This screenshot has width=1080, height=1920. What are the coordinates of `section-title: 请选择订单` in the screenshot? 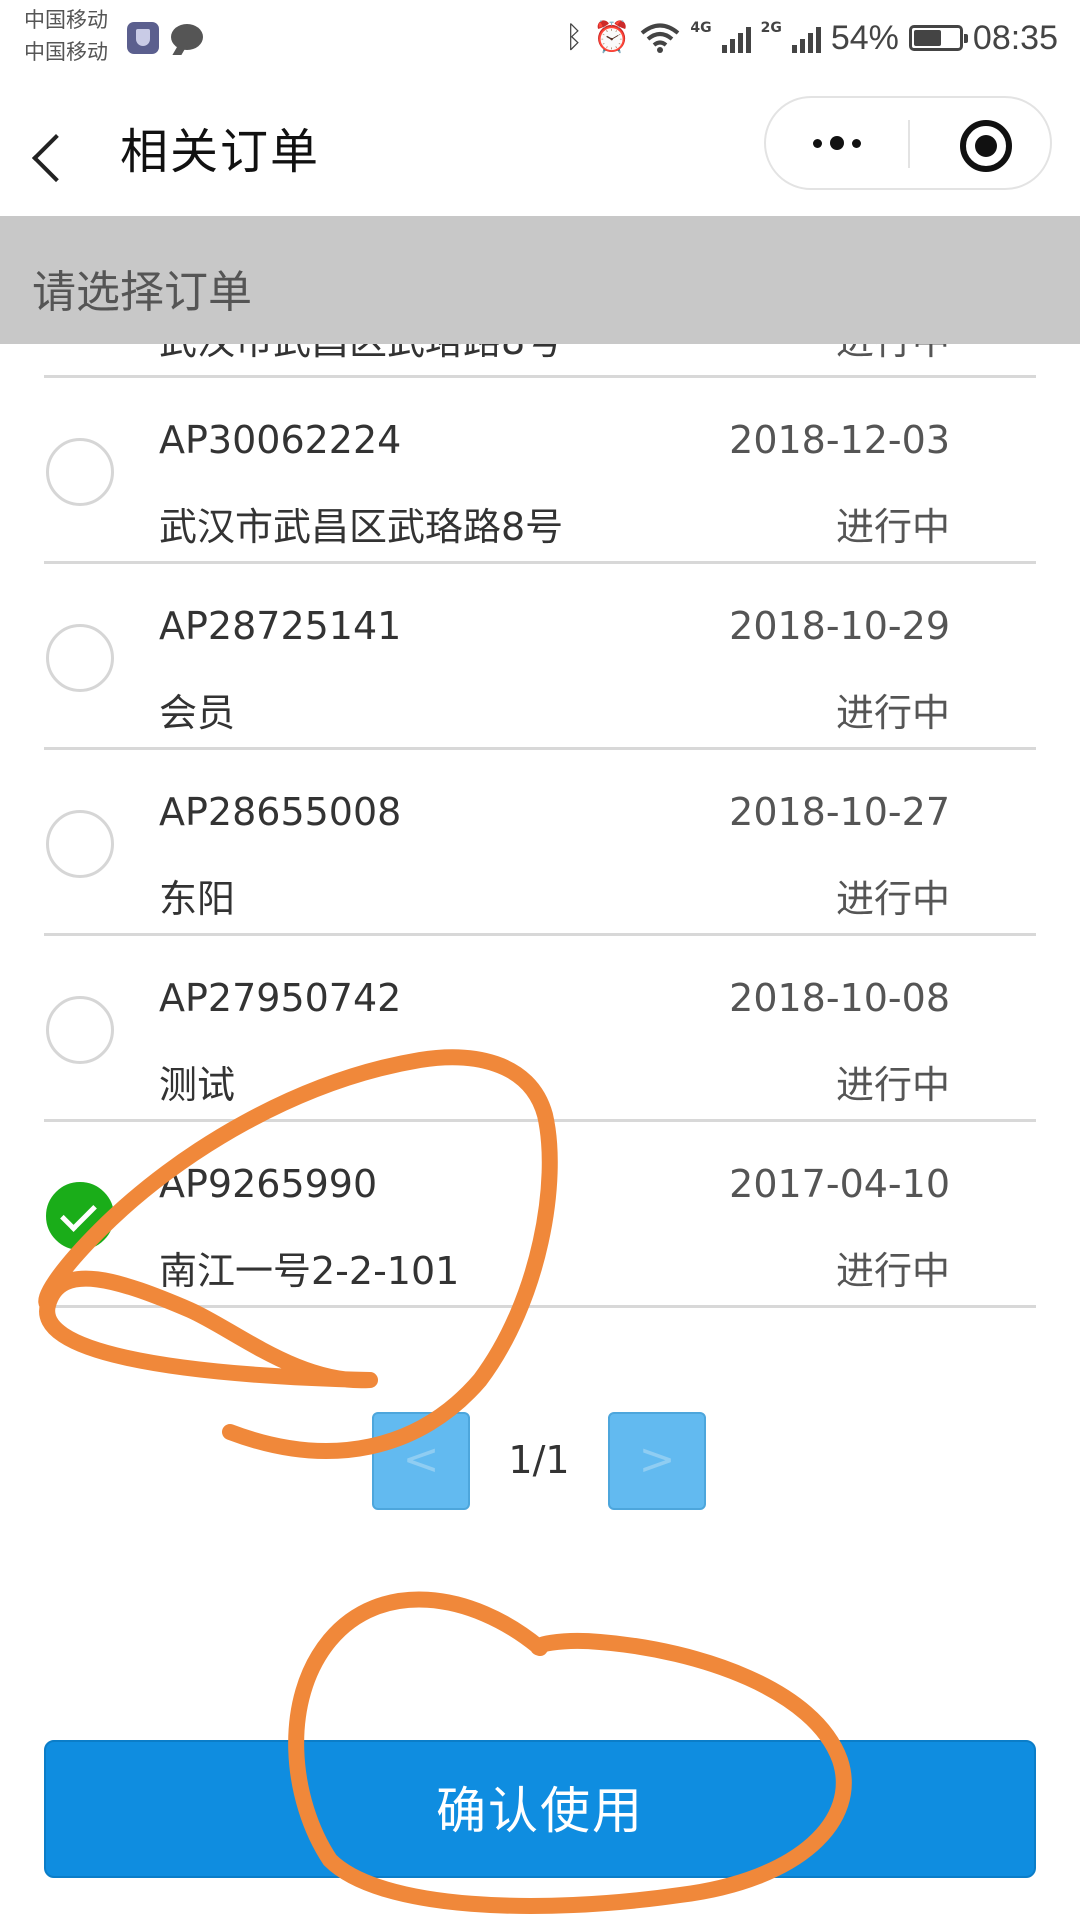 It's located at (142, 292).